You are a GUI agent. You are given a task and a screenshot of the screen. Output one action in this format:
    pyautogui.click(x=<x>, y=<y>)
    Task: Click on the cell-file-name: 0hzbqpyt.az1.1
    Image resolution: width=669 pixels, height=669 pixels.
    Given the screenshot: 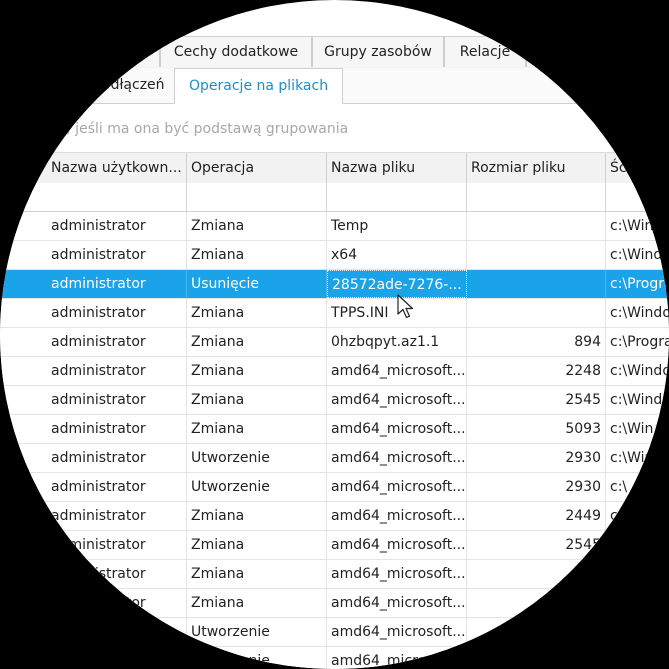 What is the action you would take?
    pyautogui.click(x=397, y=342)
    